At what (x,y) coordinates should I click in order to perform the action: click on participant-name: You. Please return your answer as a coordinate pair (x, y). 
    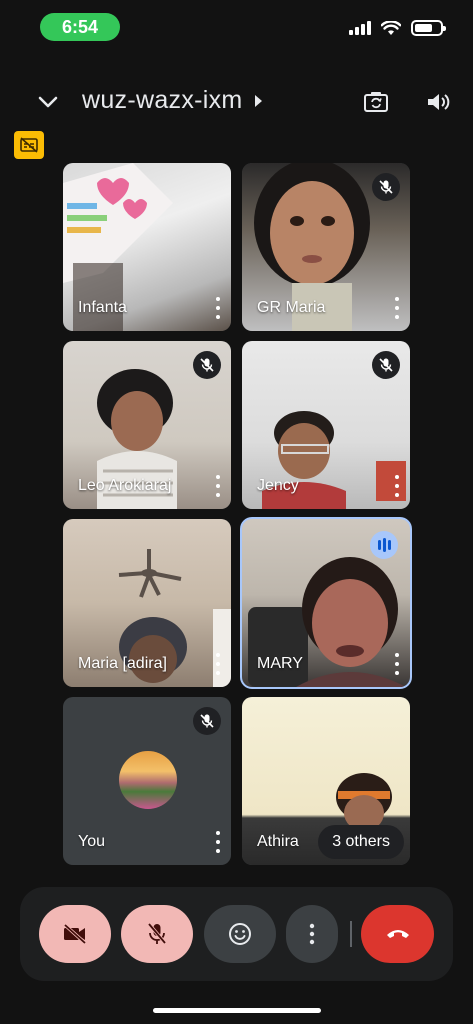
    Looking at the image, I should click on (91, 841).